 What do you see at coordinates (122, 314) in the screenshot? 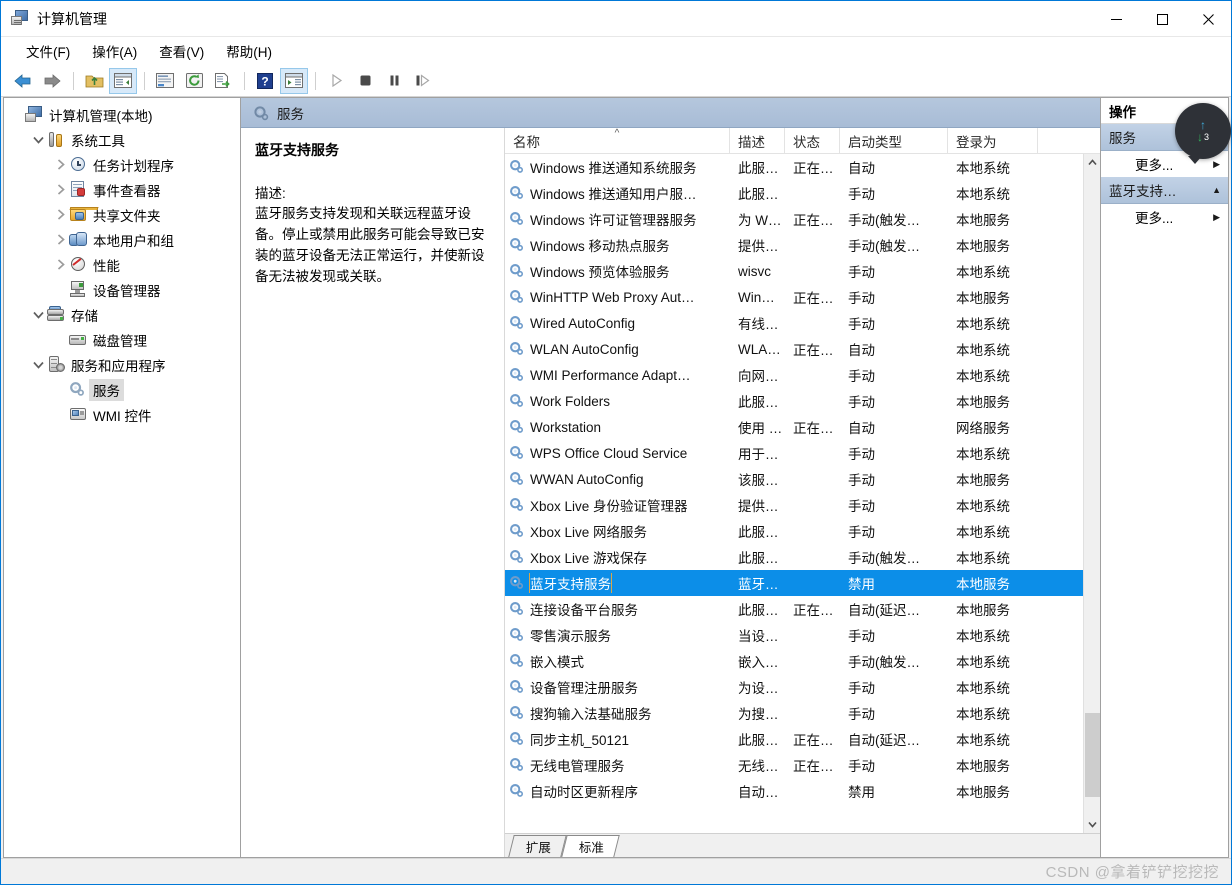
I see `tree-node-8: 存储` at bounding box center [122, 314].